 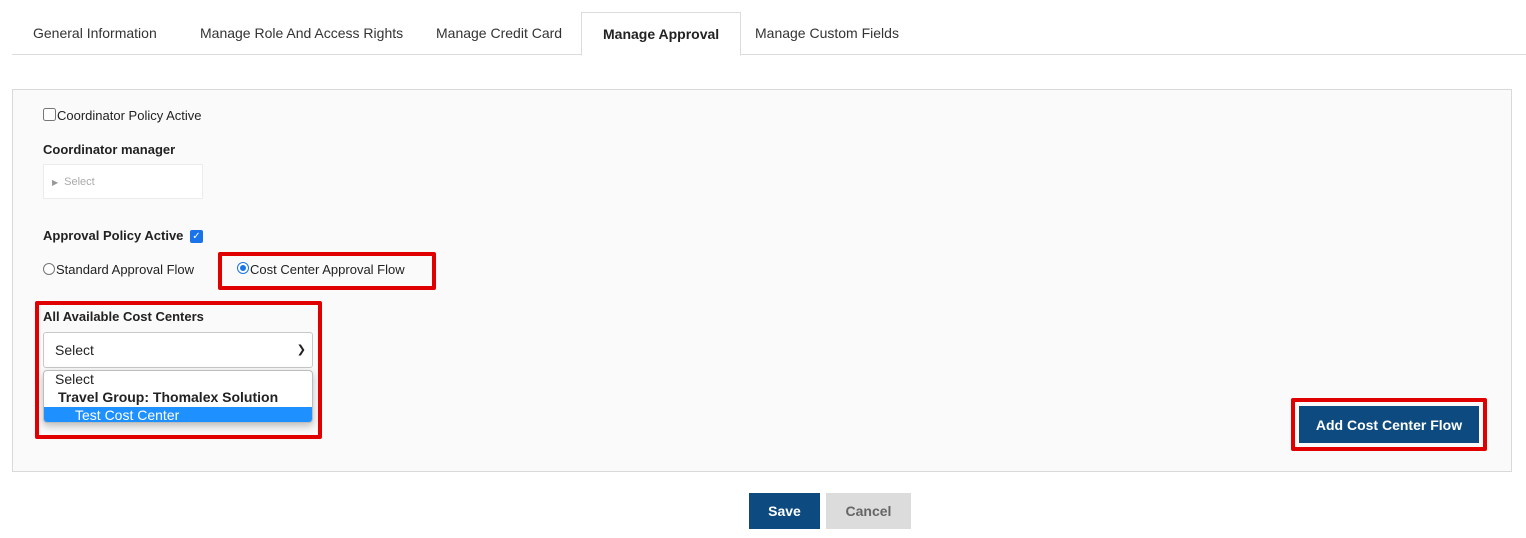 What do you see at coordinates (123, 181) in the screenshot?
I see `coordinator-manager-select: ▶ Select` at bounding box center [123, 181].